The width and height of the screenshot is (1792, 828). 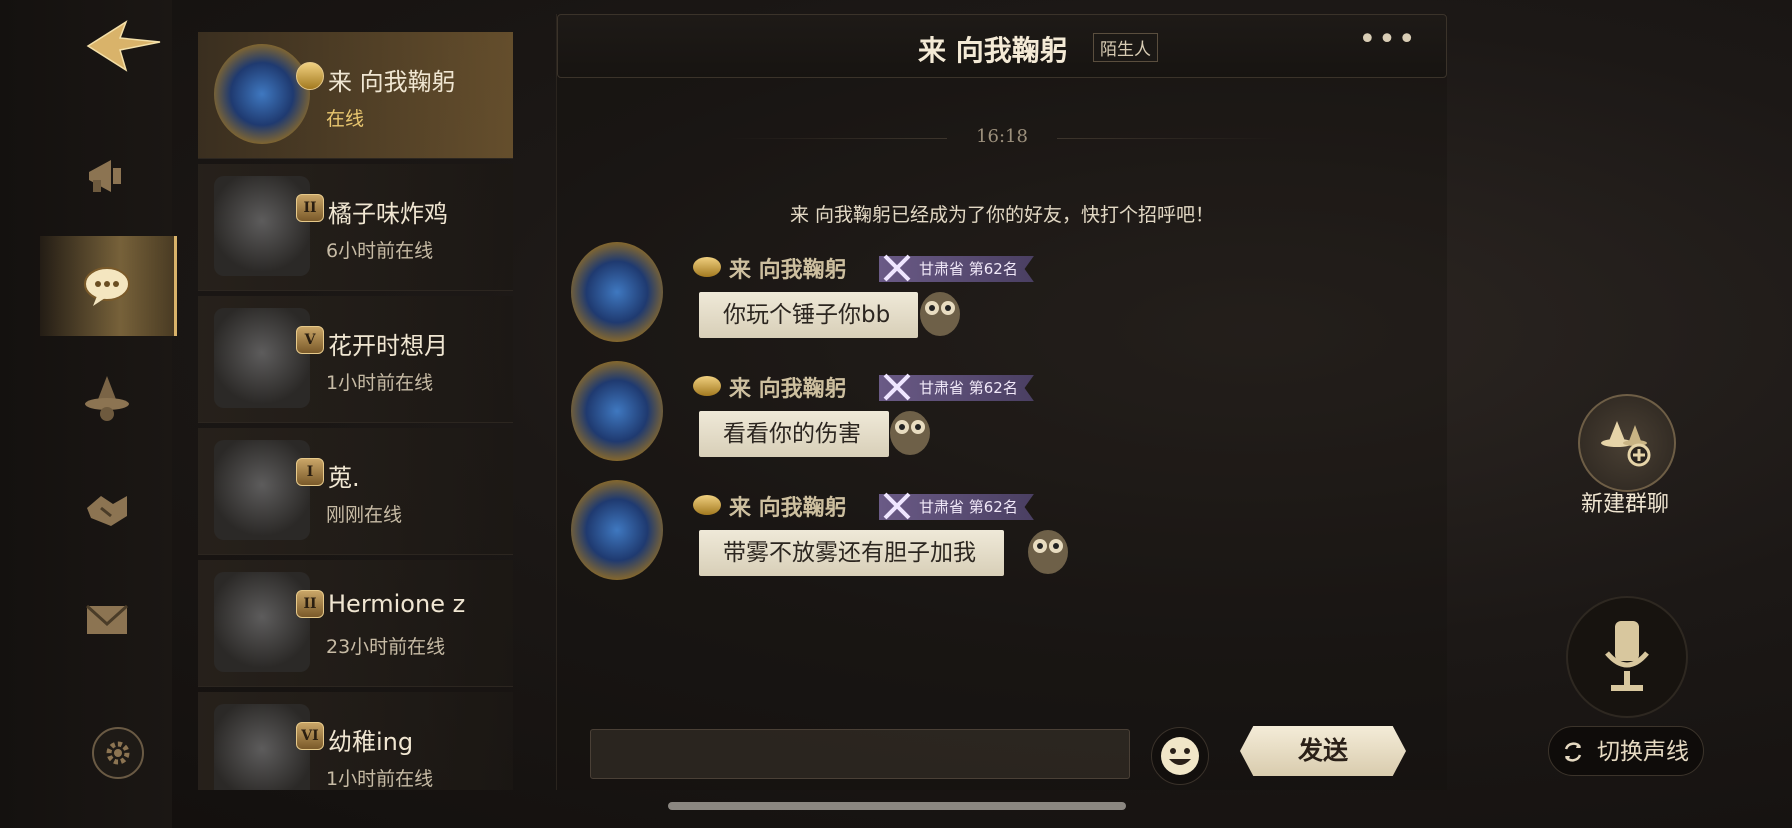 What do you see at coordinates (1001, 297) in the screenshot?
I see `chat-message: 来 向我鞠躬 甘肃省 第62名 你玩个锤子你bb` at bounding box center [1001, 297].